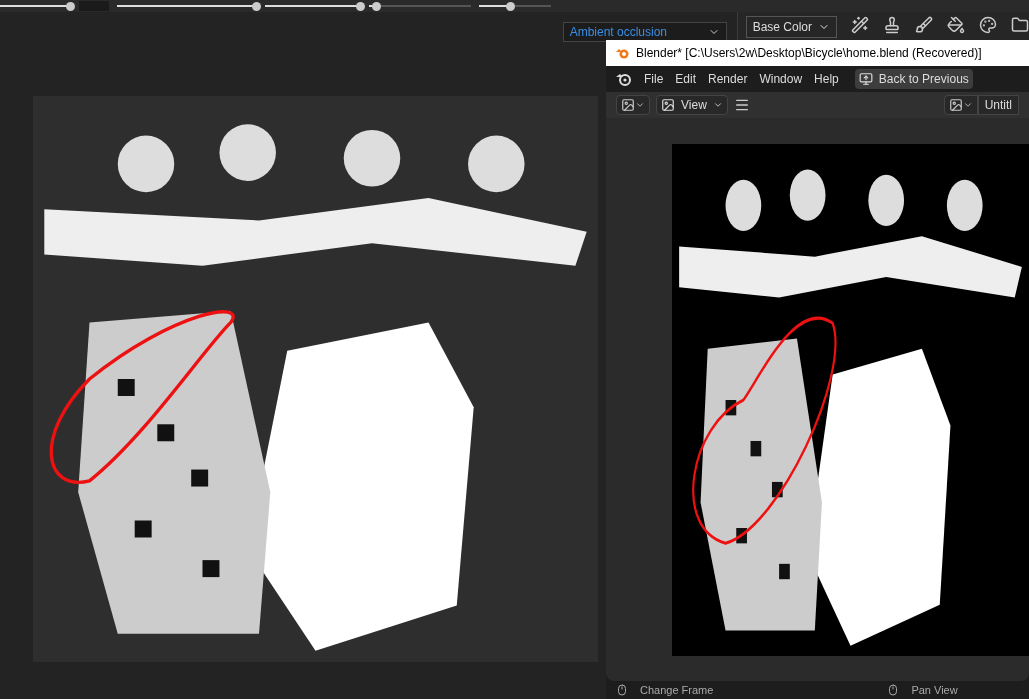 This screenshot has width=1029, height=699. I want to click on menu-item: Help, so click(826, 79).